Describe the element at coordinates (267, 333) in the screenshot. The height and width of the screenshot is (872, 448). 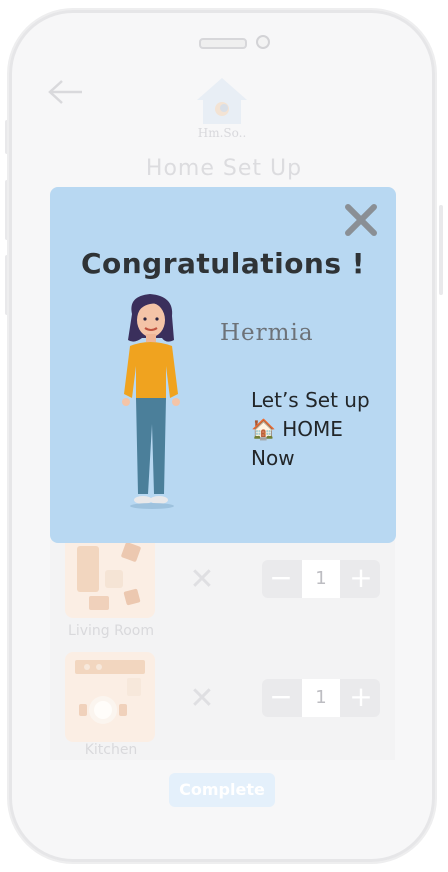
I see `user-name: Hermia` at that location.